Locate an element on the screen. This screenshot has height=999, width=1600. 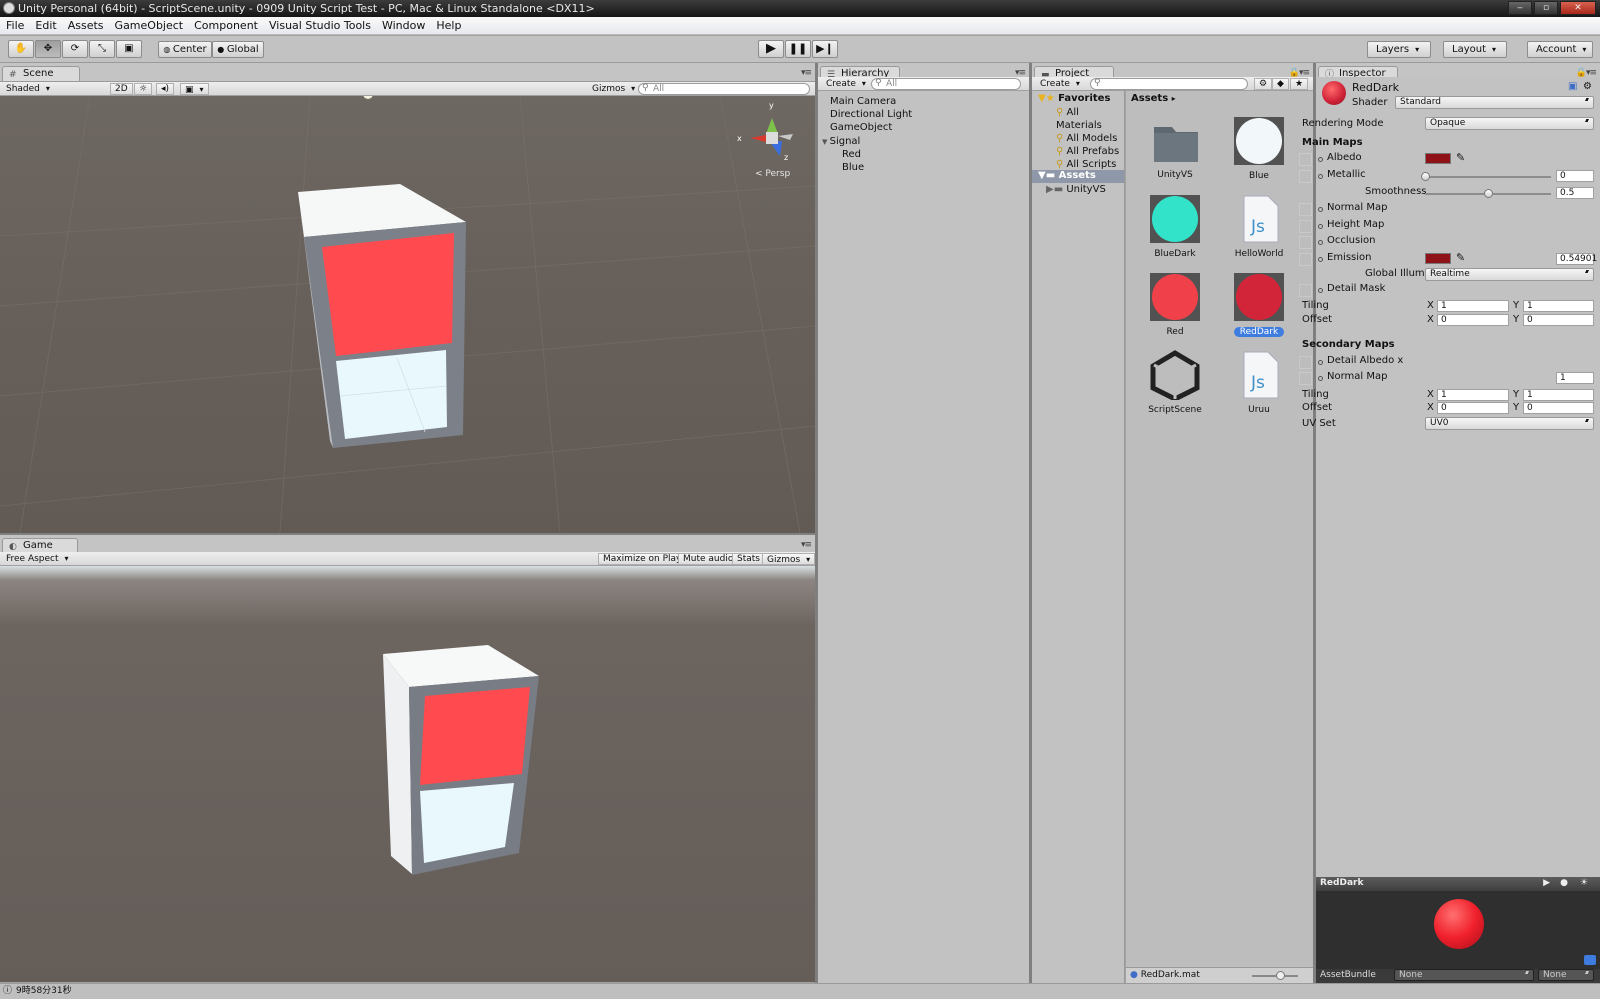
maximize-button: ▫ is located at coordinates (1546, 8).